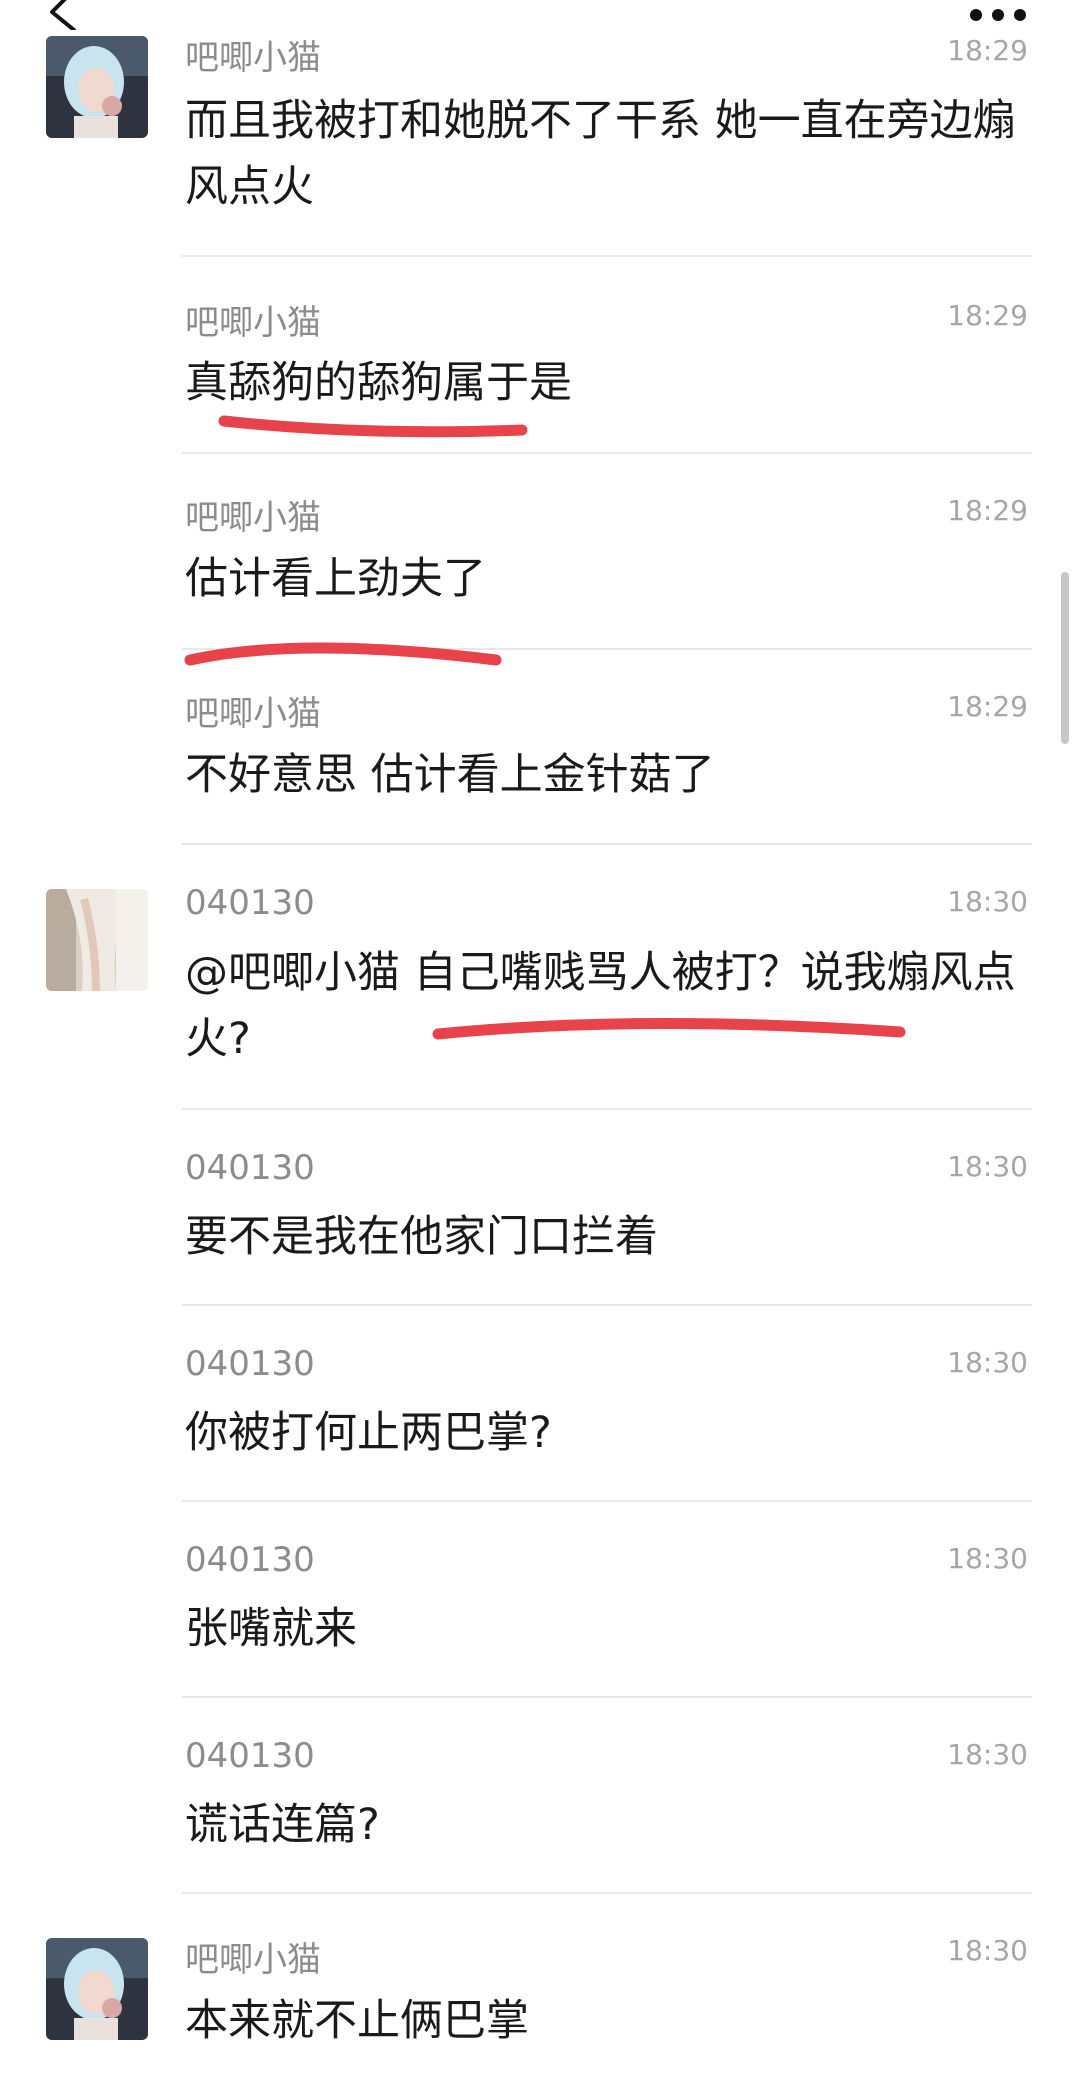  I want to click on red-underline, so click(373, 426).